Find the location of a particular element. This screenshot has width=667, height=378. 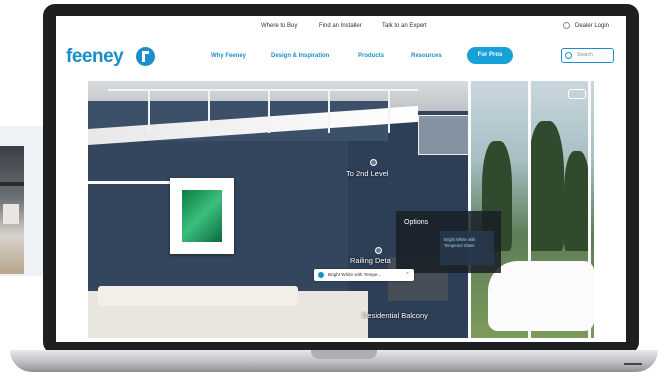

balcony-label: Residential Balcony is located at coordinates (395, 315).